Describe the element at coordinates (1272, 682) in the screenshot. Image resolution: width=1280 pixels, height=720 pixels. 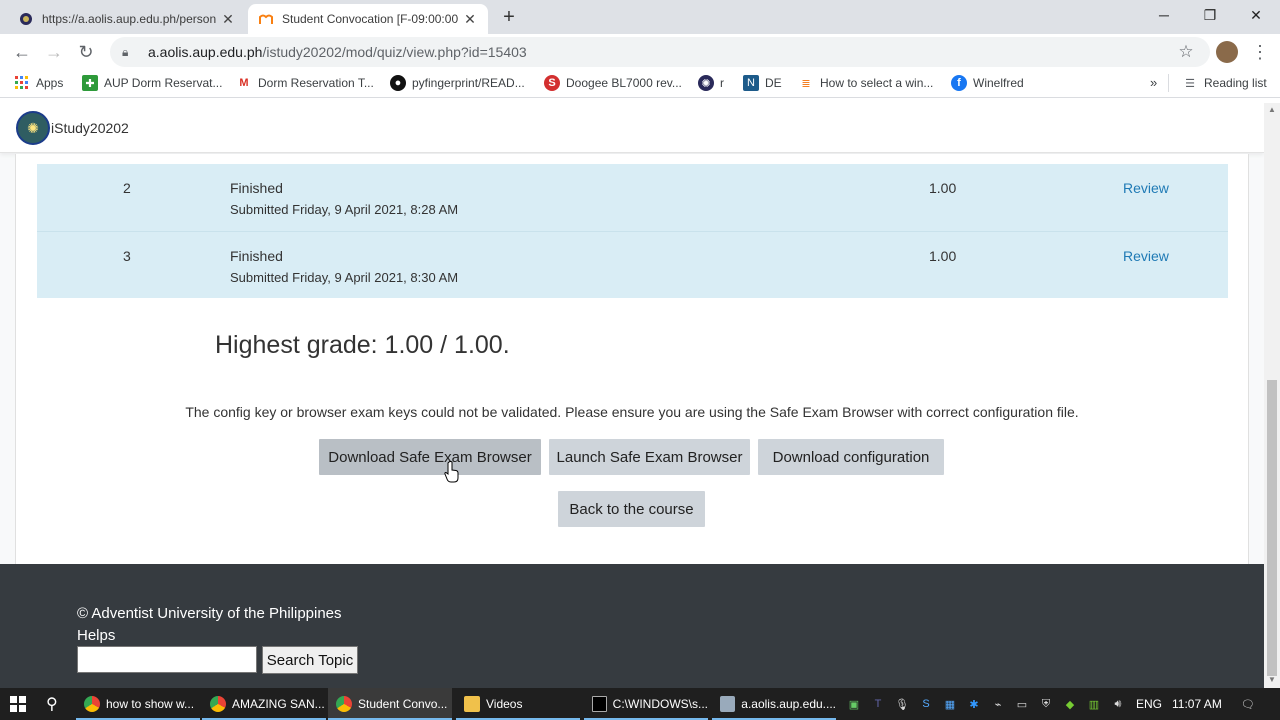
I see `scroll-down-icon: ▼` at that location.